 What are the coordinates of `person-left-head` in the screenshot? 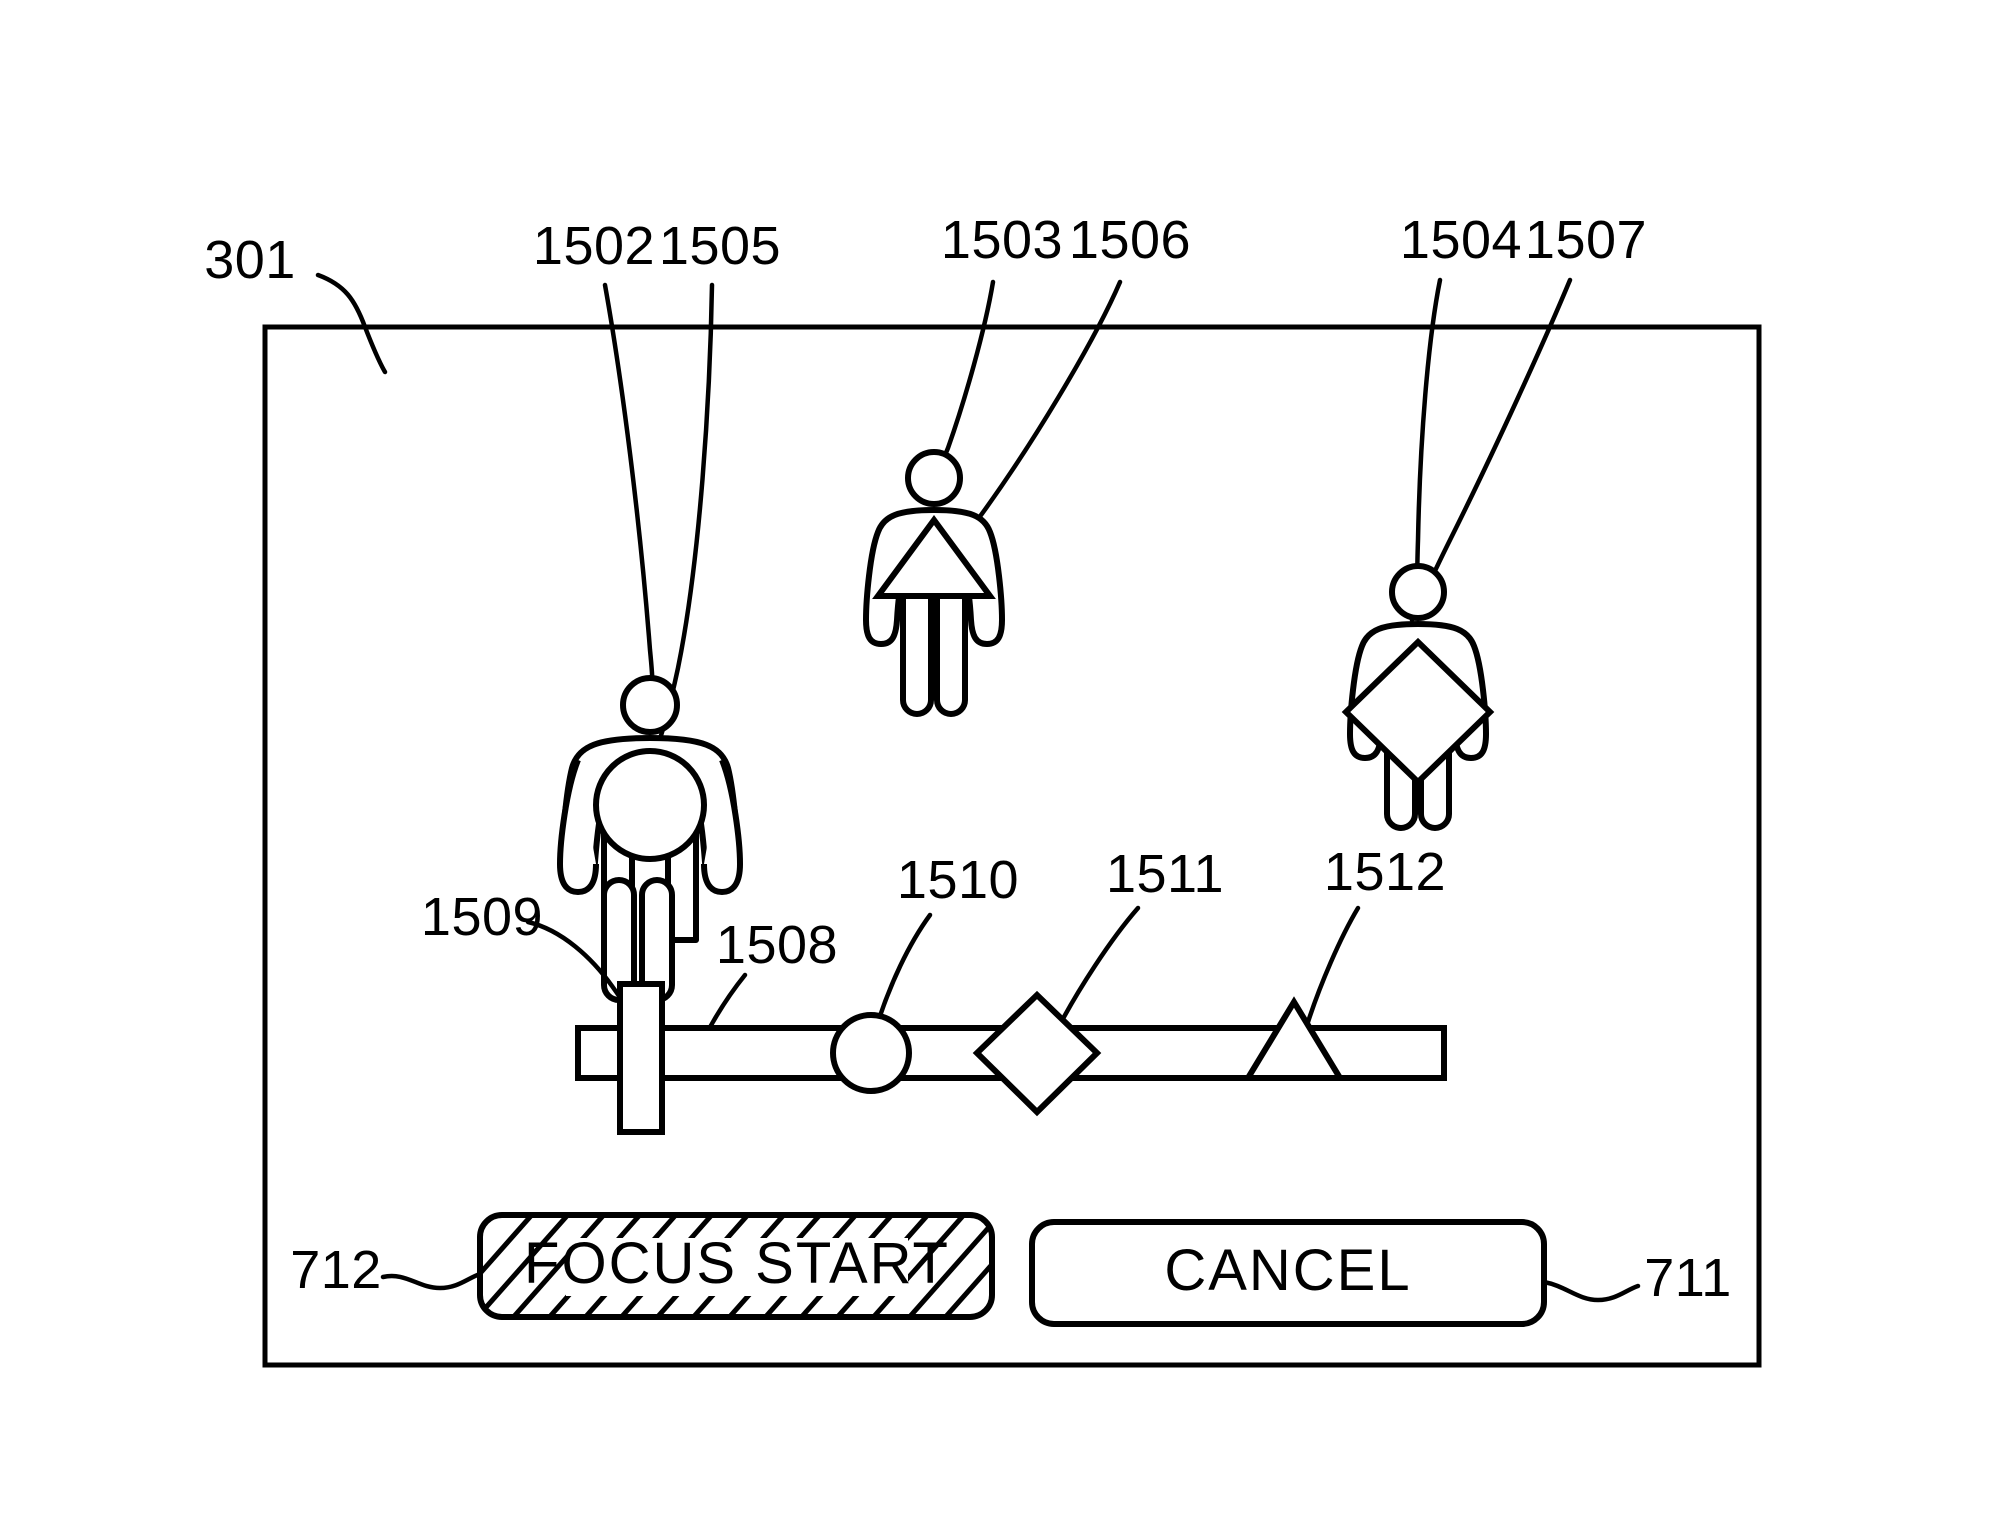 It's located at (650, 705).